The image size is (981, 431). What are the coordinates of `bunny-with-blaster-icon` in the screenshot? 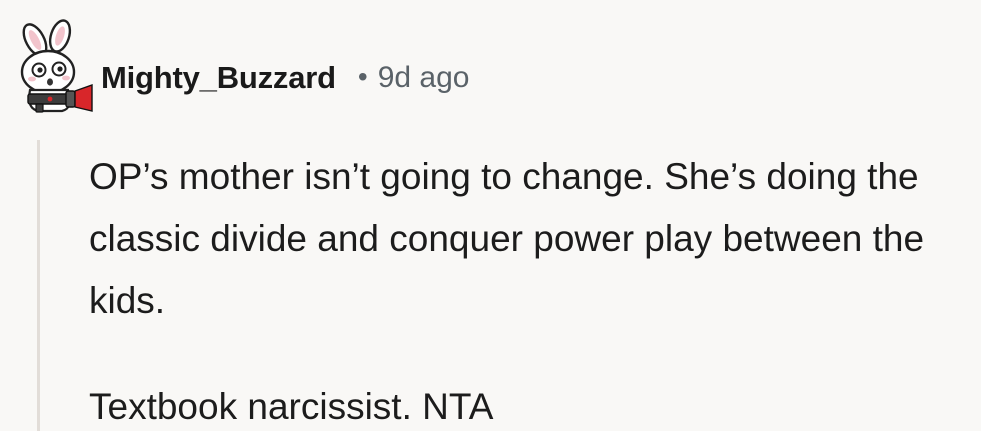 It's located at (56, 66).